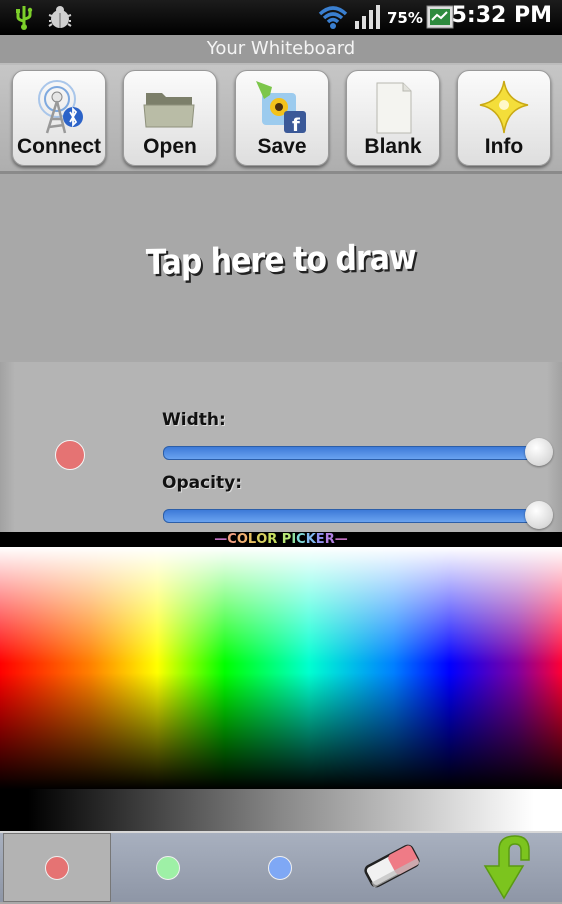 This screenshot has width=562, height=904. I want to click on red-swatch, so click(57, 867).